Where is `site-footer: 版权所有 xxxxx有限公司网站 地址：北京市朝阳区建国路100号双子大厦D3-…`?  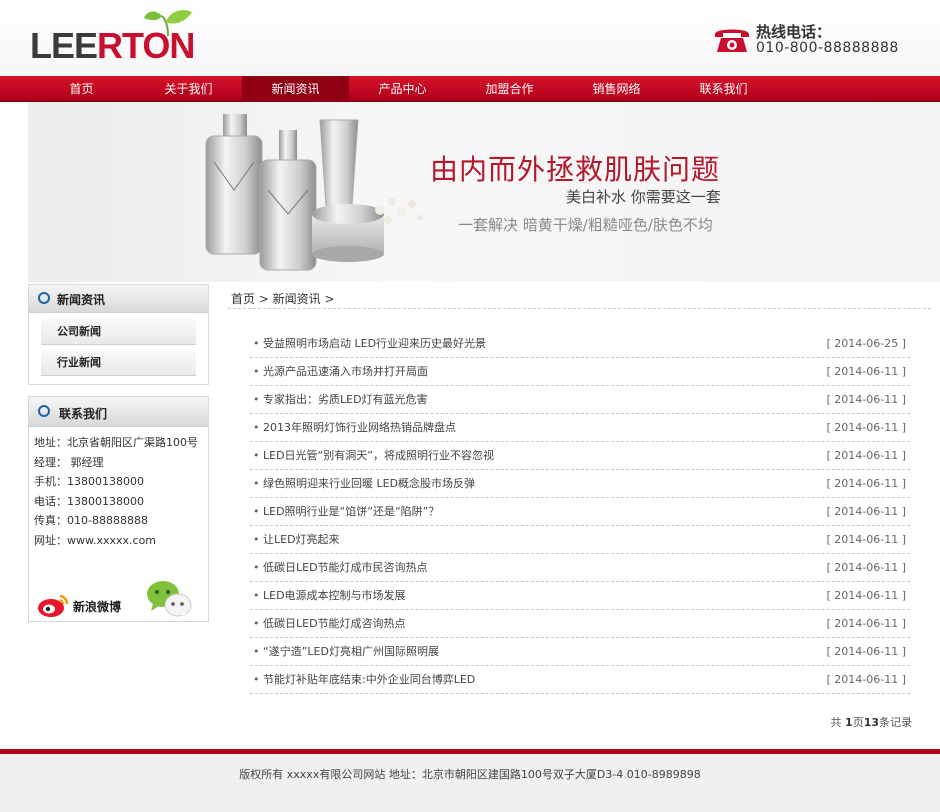
site-footer: 版权所有 xxxxx有限公司网站 地址：北京市朝阳区建国路100号双子大厦D3-… is located at coordinates (470, 783).